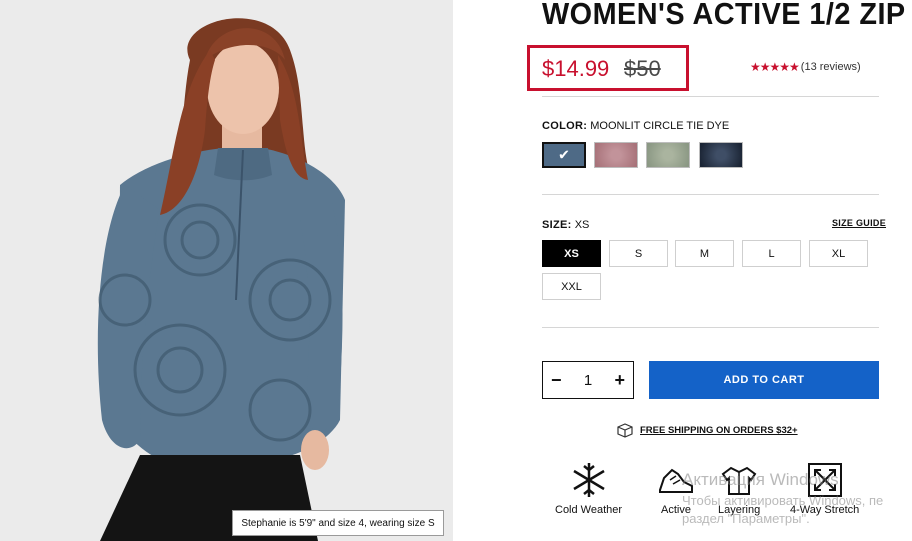 This screenshot has width=912, height=541. Describe the element at coordinates (676, 480) in the screenshot. I see `running-shoe-icon` at that location.